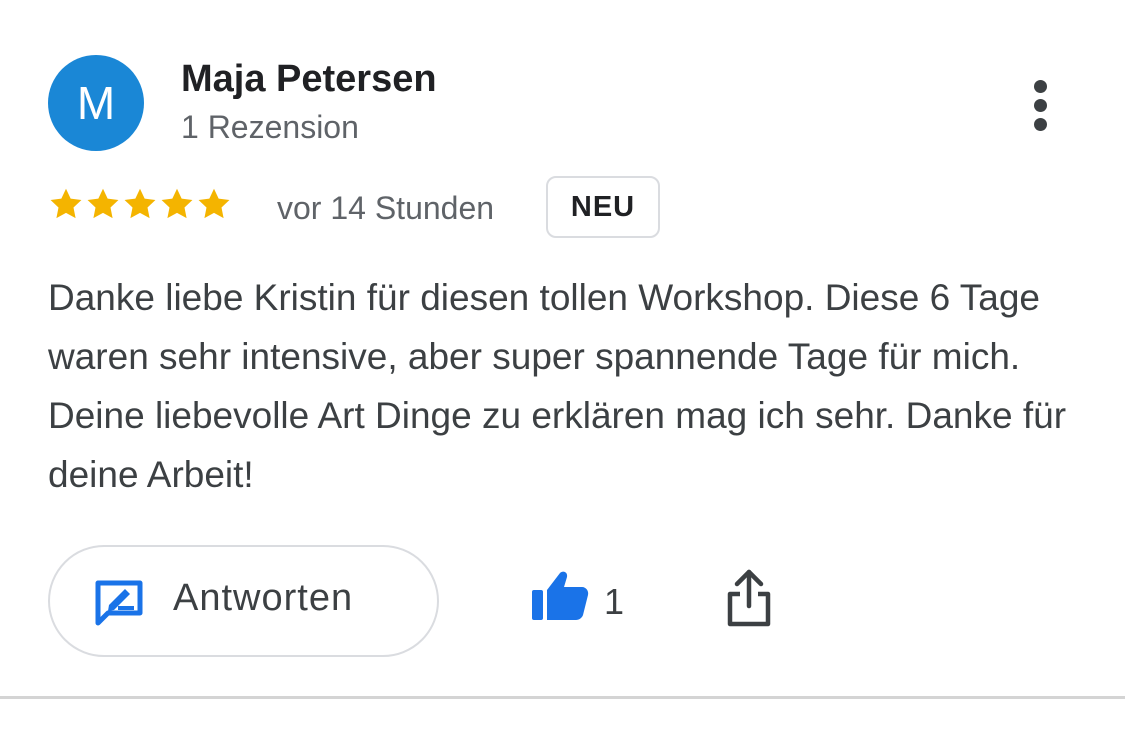  What do you see at coordinates (562, 697) in the screenshot?
I see `divider` at bounding box center [562, 697].